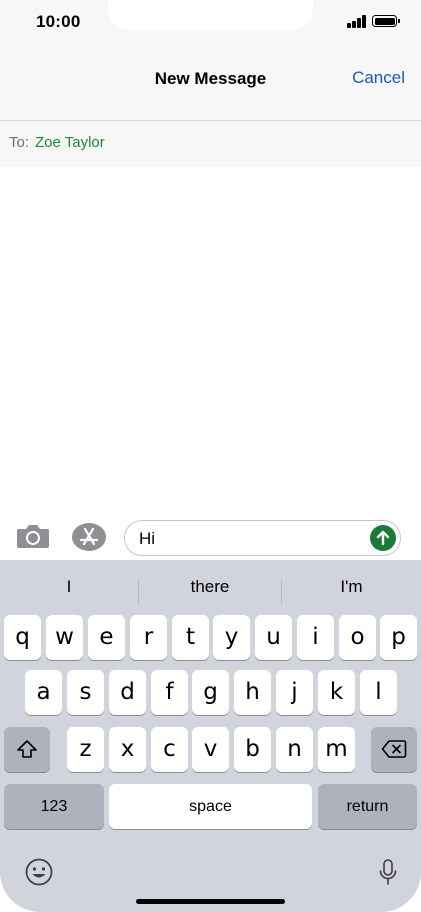  I want to click on key-r: r, so click(148, 637).